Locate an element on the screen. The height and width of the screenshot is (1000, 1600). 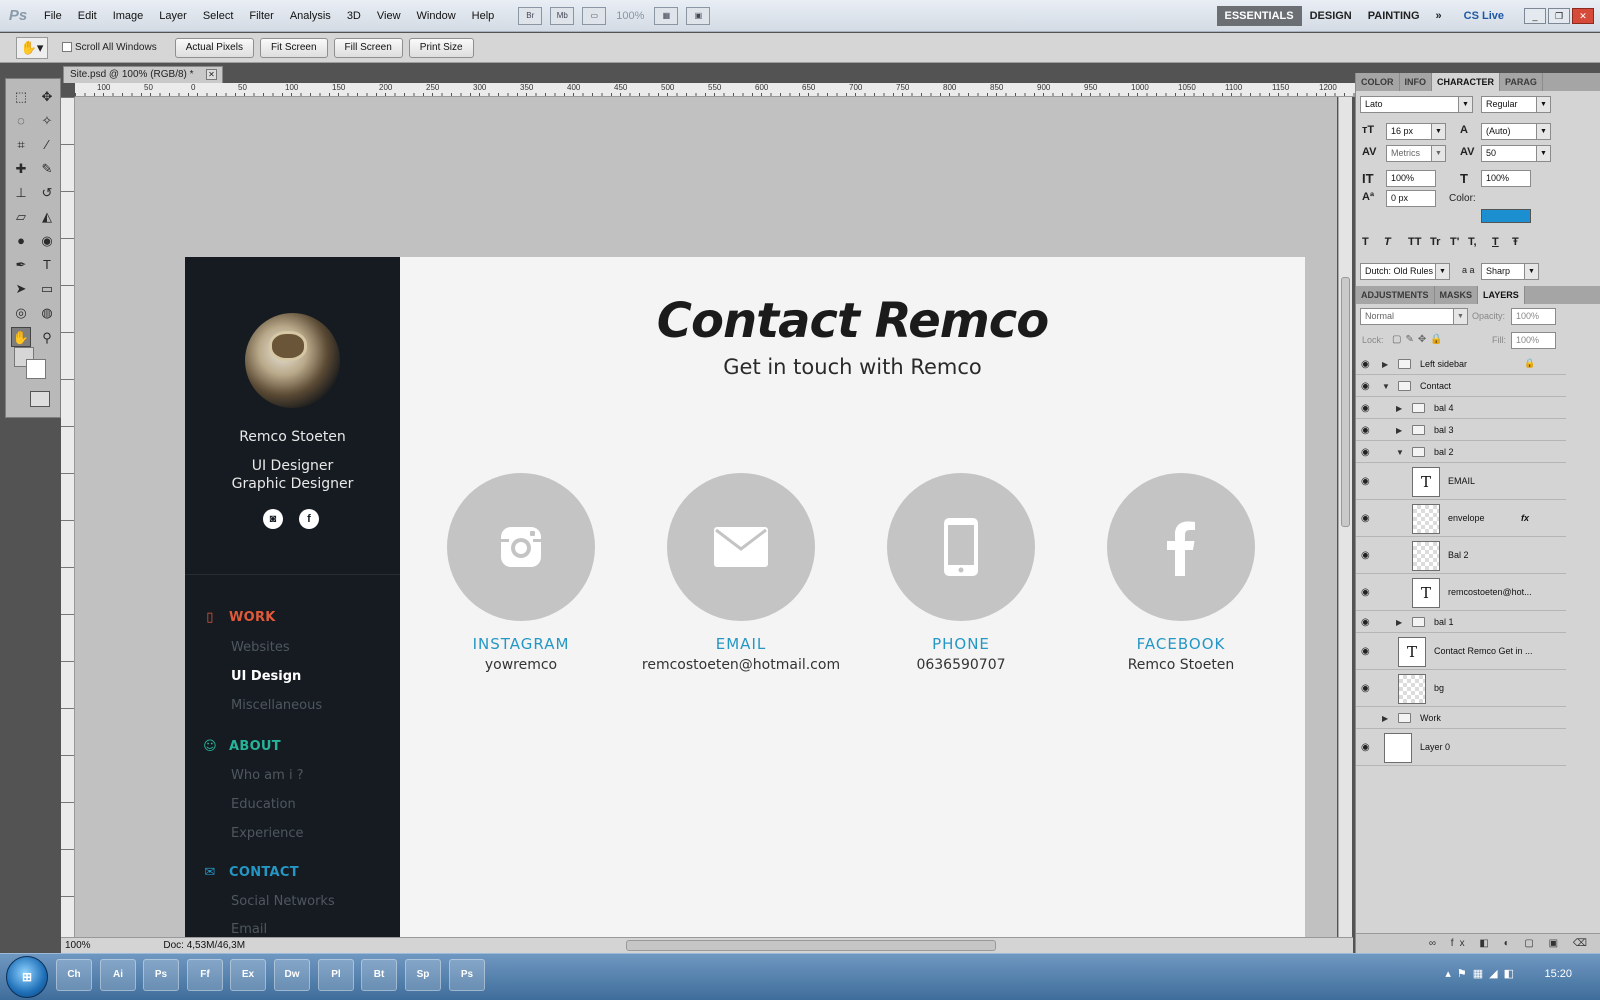
menu-image: Image is located at coordinates (128, 16).